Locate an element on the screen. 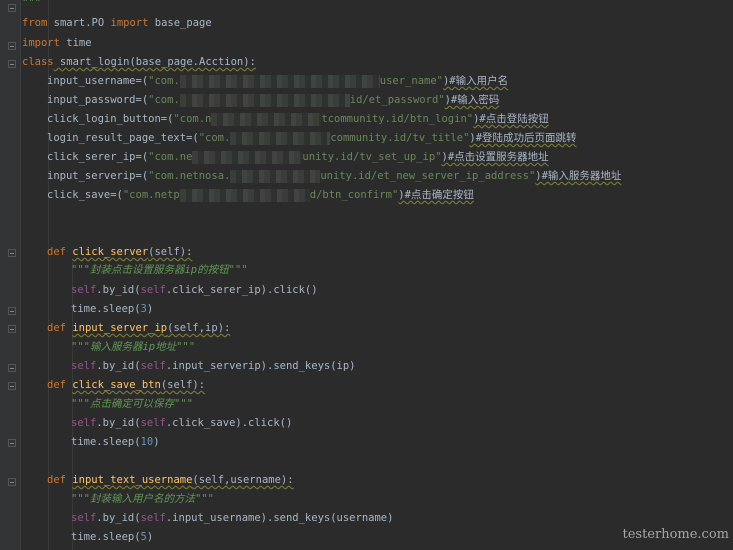  code-line: time.sleep(5) is located at coordinates (112, 537).